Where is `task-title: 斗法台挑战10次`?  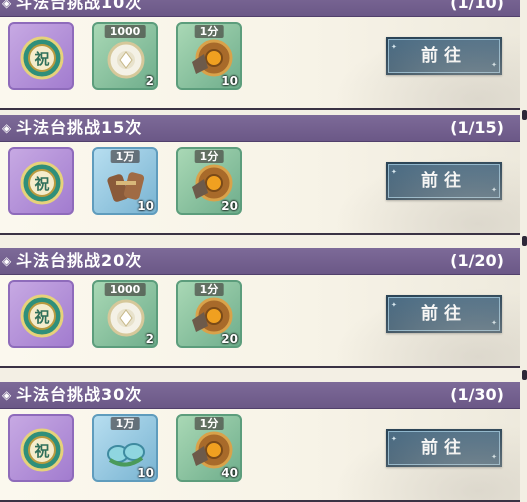
task-title: 斗法台挑战10次 is located at coordinates (79, 6).